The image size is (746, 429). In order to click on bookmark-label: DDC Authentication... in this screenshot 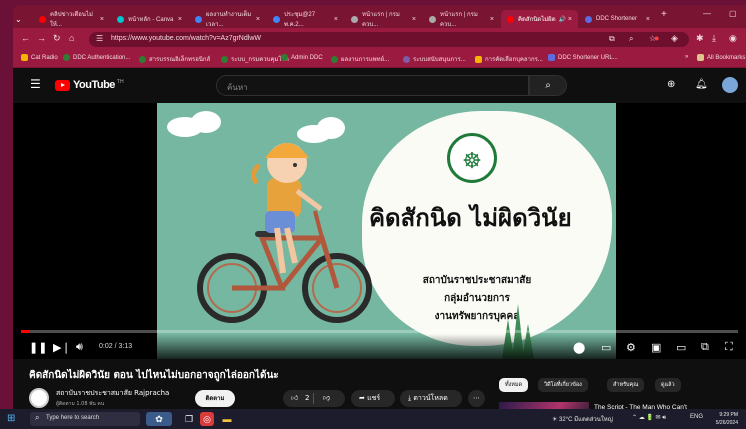, I will do `click(102, 57)`.